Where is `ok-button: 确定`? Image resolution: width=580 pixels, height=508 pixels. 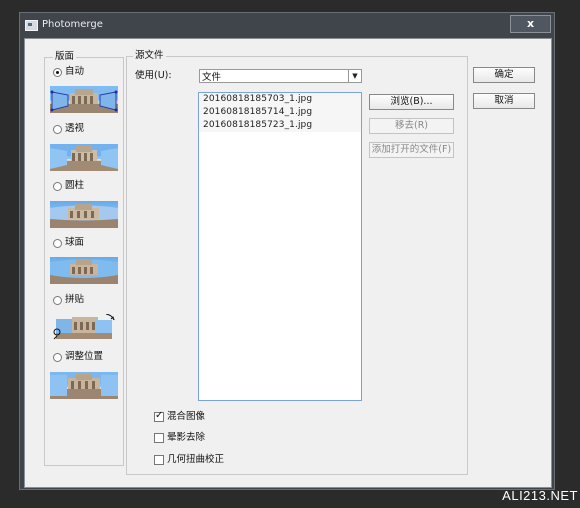 ok-button: 确定 is located at coordinates (504, 75).